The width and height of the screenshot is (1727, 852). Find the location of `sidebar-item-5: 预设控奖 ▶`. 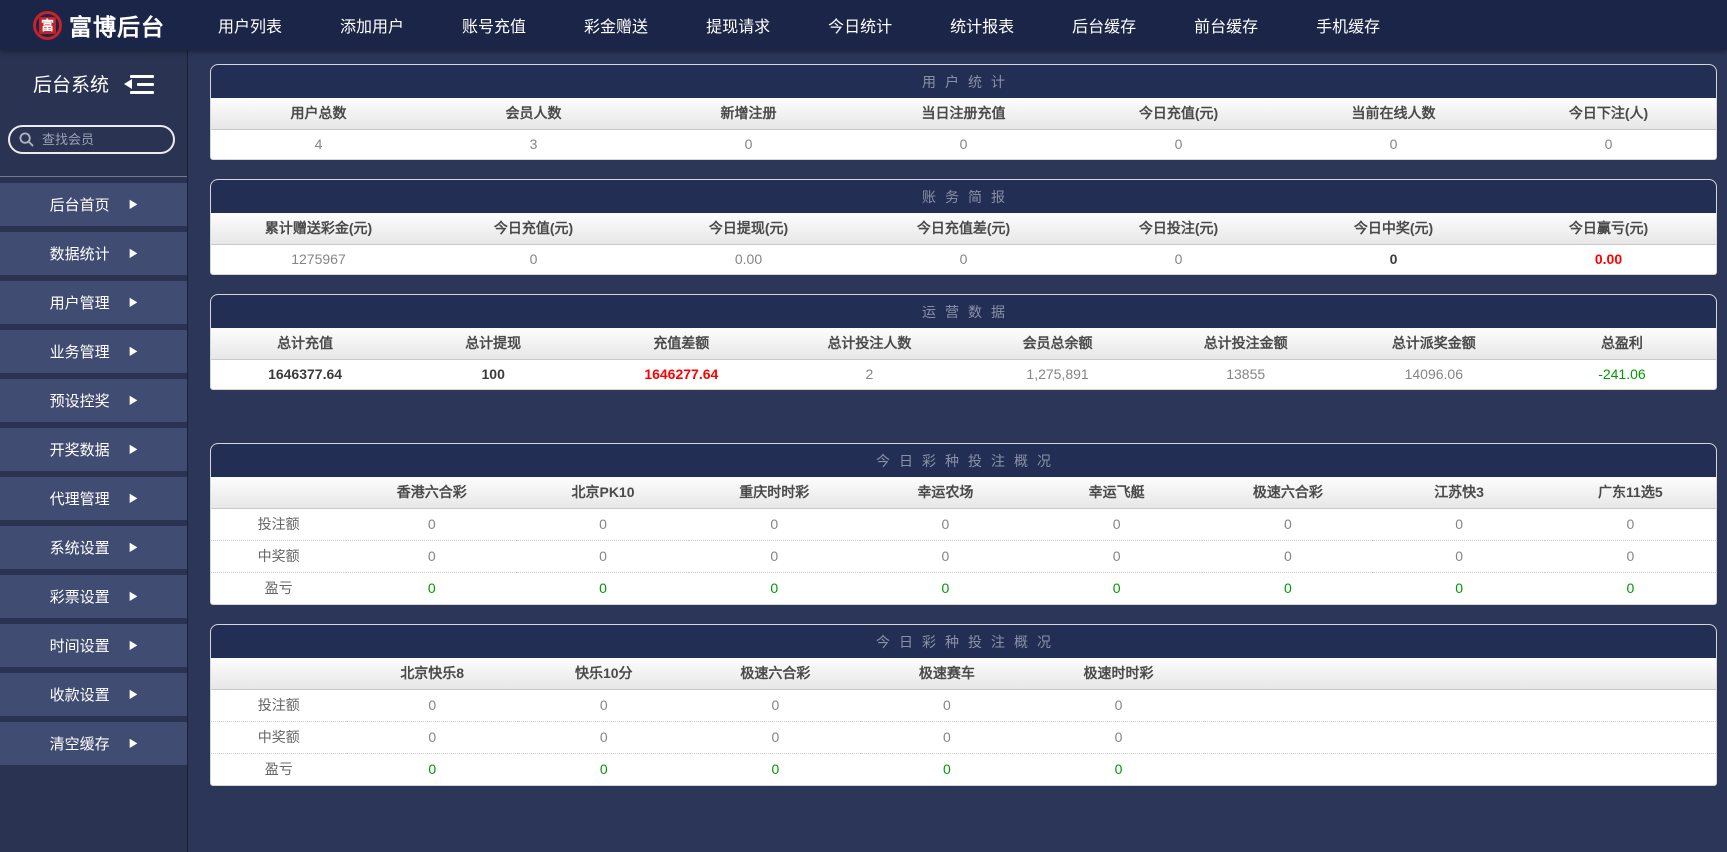

sidebar-item-5: 预设控奖 ▶ is located at coordinates (93, 400).